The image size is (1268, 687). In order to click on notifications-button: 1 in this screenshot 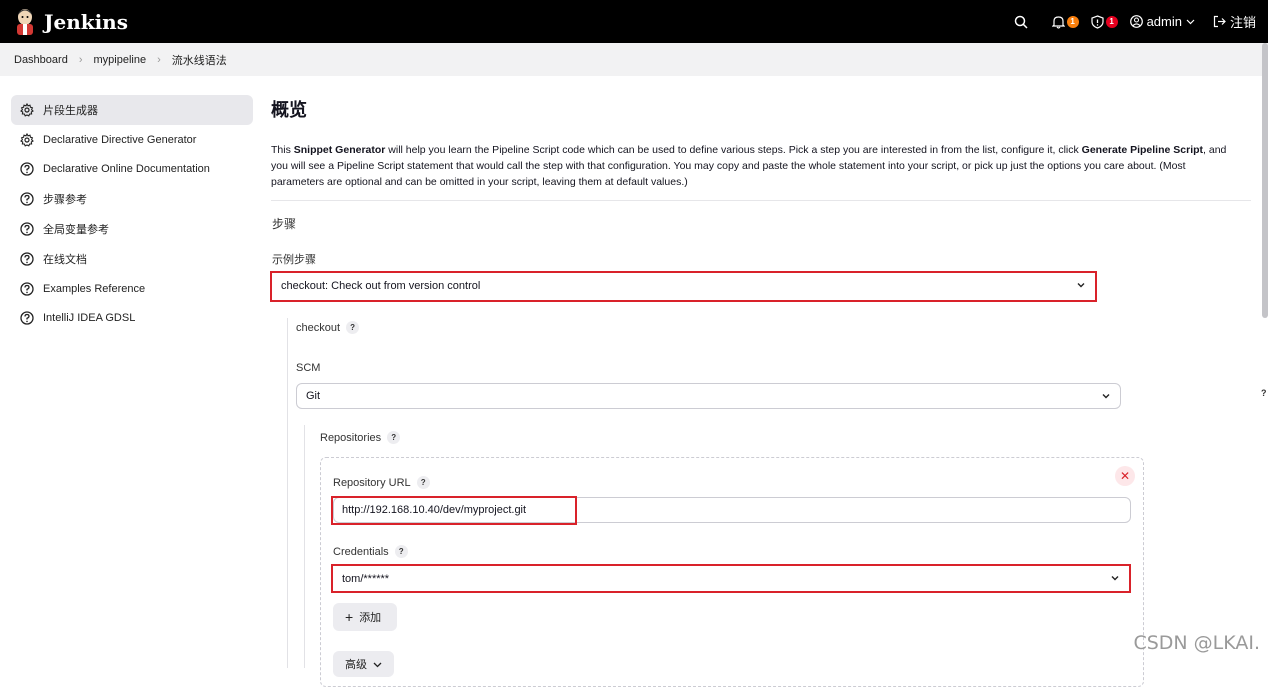, I will do `click(1065, 22)`.